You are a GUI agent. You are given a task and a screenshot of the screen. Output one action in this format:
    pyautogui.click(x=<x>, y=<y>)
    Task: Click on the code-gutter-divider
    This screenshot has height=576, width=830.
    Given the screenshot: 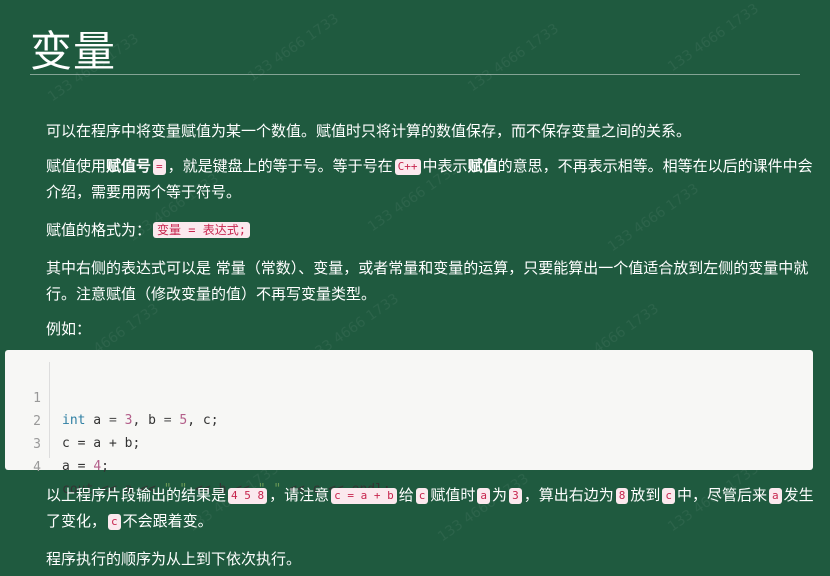 What is the action you would take?
    pyautogui.click(x=49, y=410)
    